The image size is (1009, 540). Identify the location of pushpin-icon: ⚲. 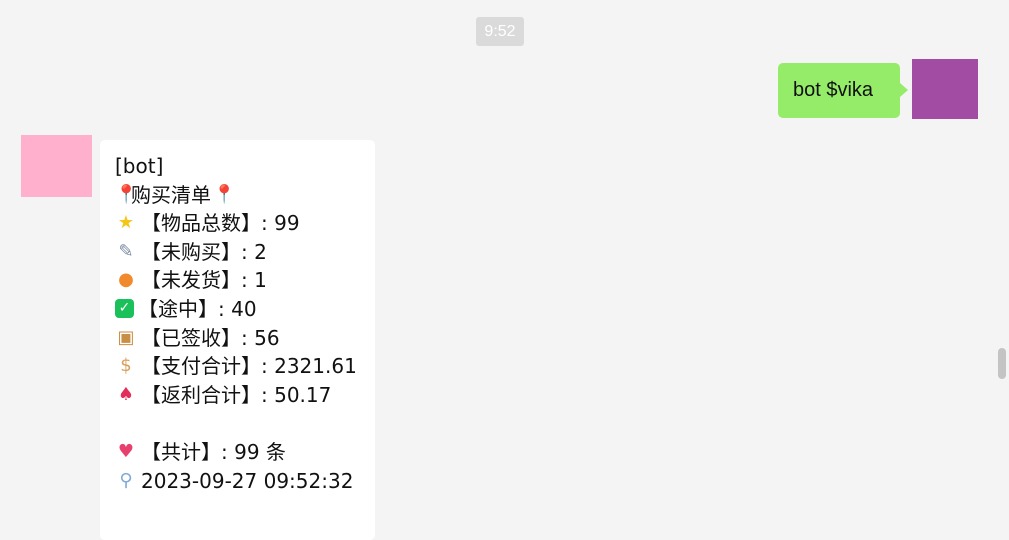
(126, 480).